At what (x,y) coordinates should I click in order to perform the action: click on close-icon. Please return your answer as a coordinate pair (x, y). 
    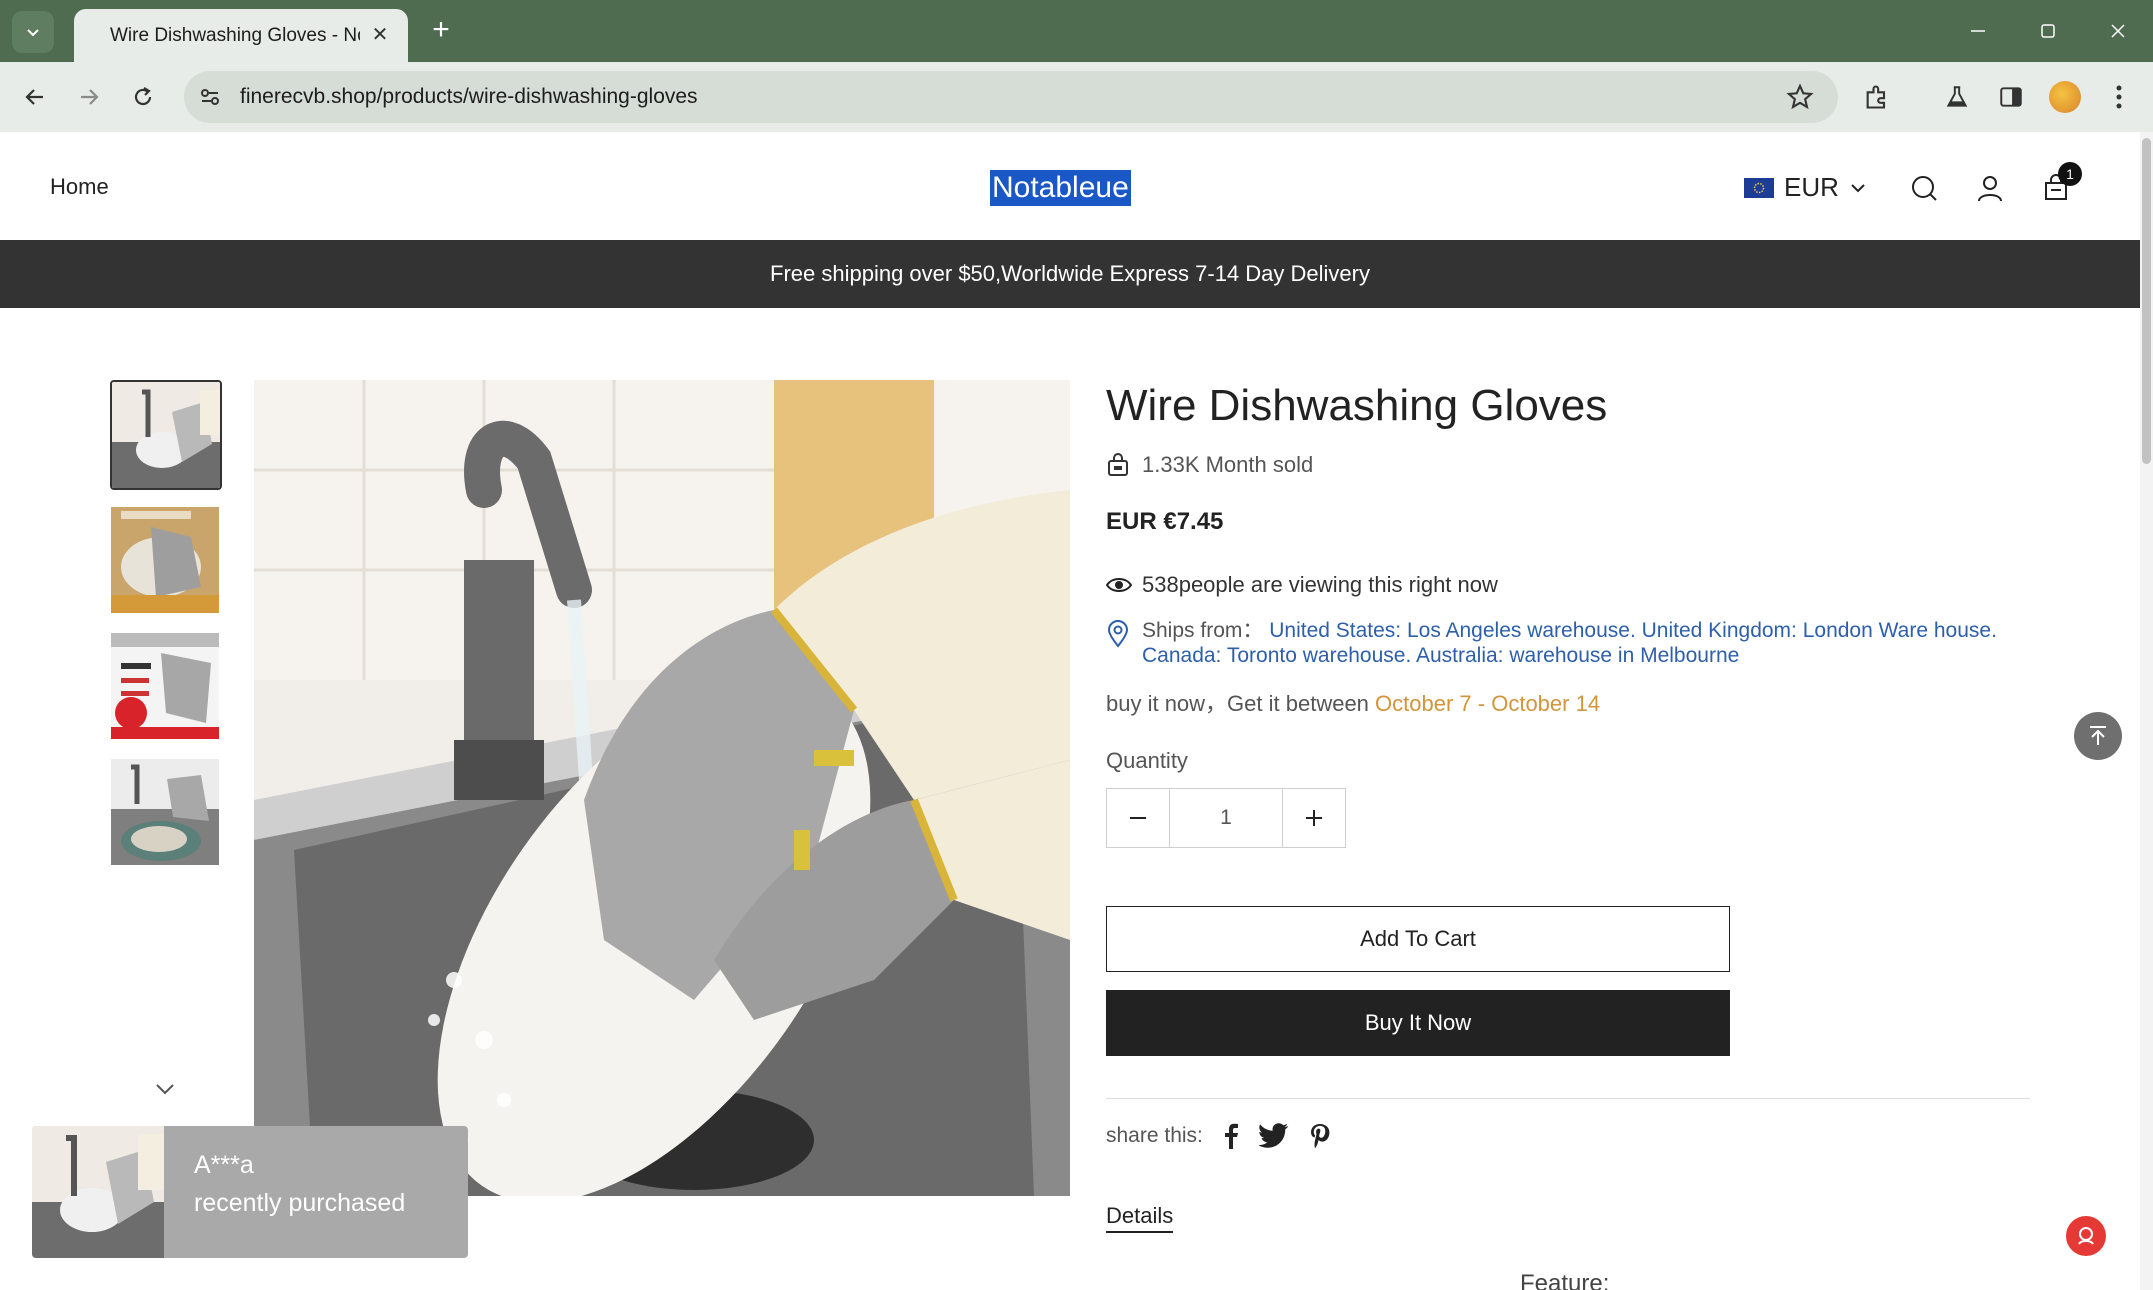
    Looking at the image, I should click on (2118, 31).